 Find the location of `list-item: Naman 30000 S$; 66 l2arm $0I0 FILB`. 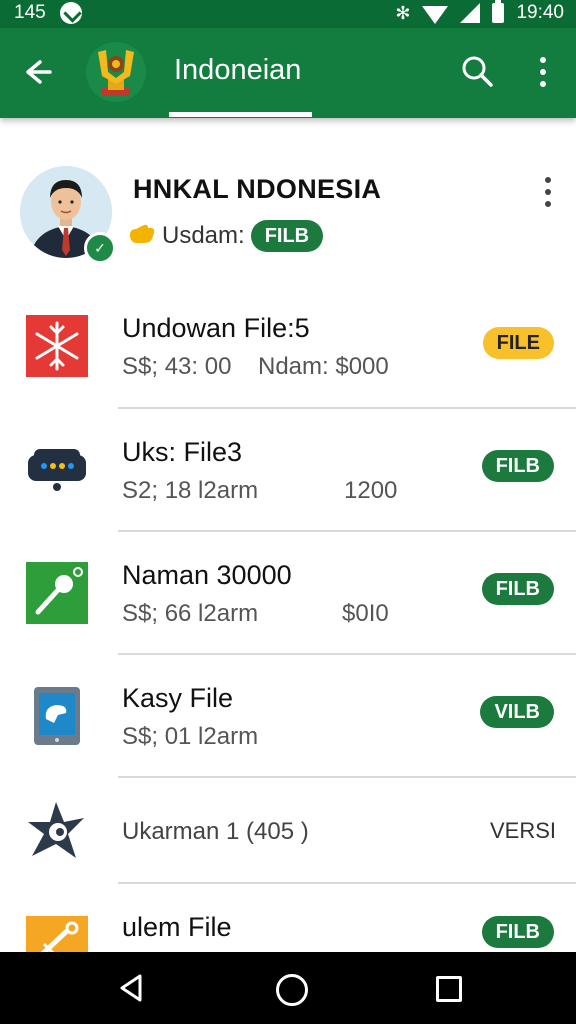

list-item: Naman 30000 S$; 66 l2arm $0I0 FILB is located at coordinates (288, 593).